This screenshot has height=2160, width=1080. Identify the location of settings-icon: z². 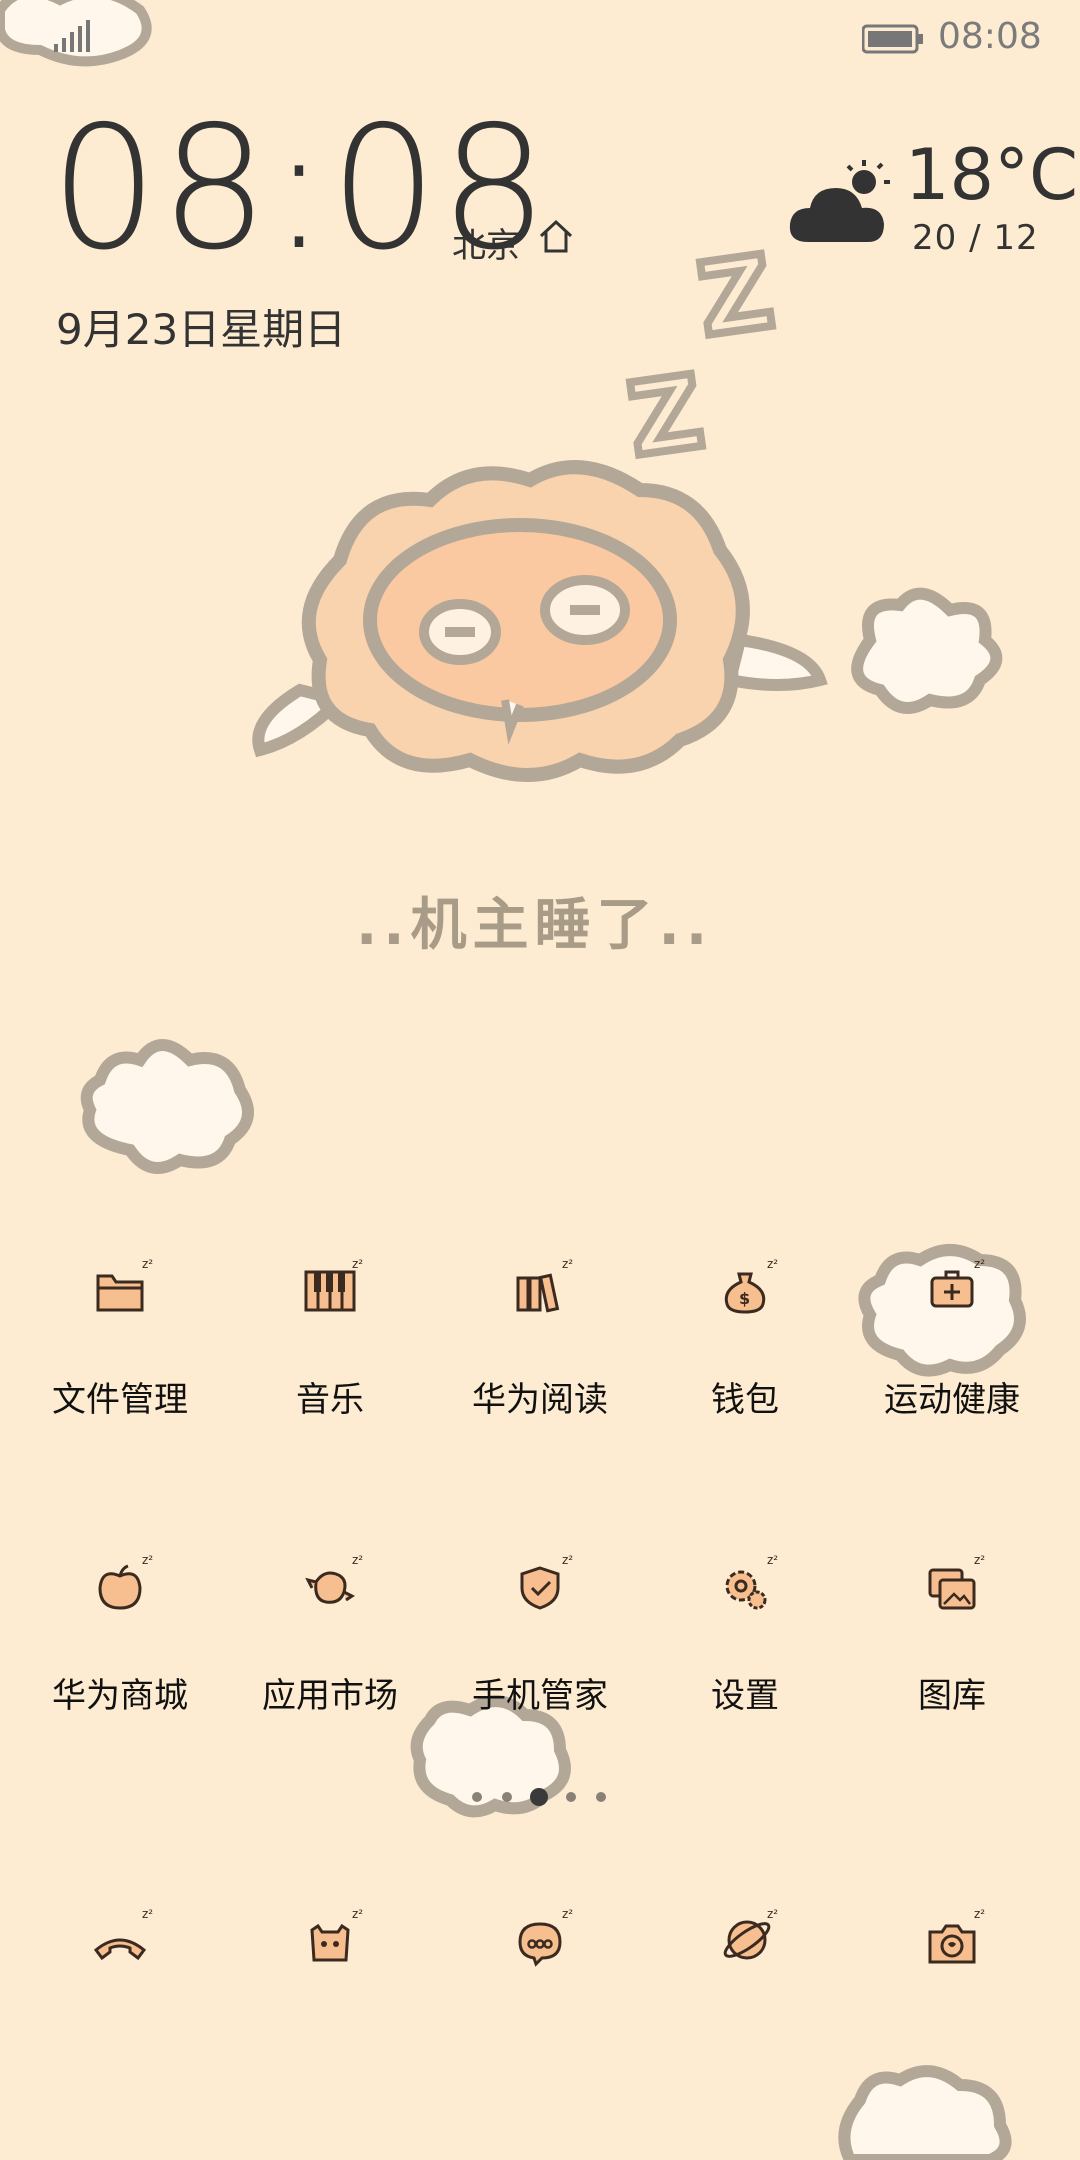
(751, 1581).